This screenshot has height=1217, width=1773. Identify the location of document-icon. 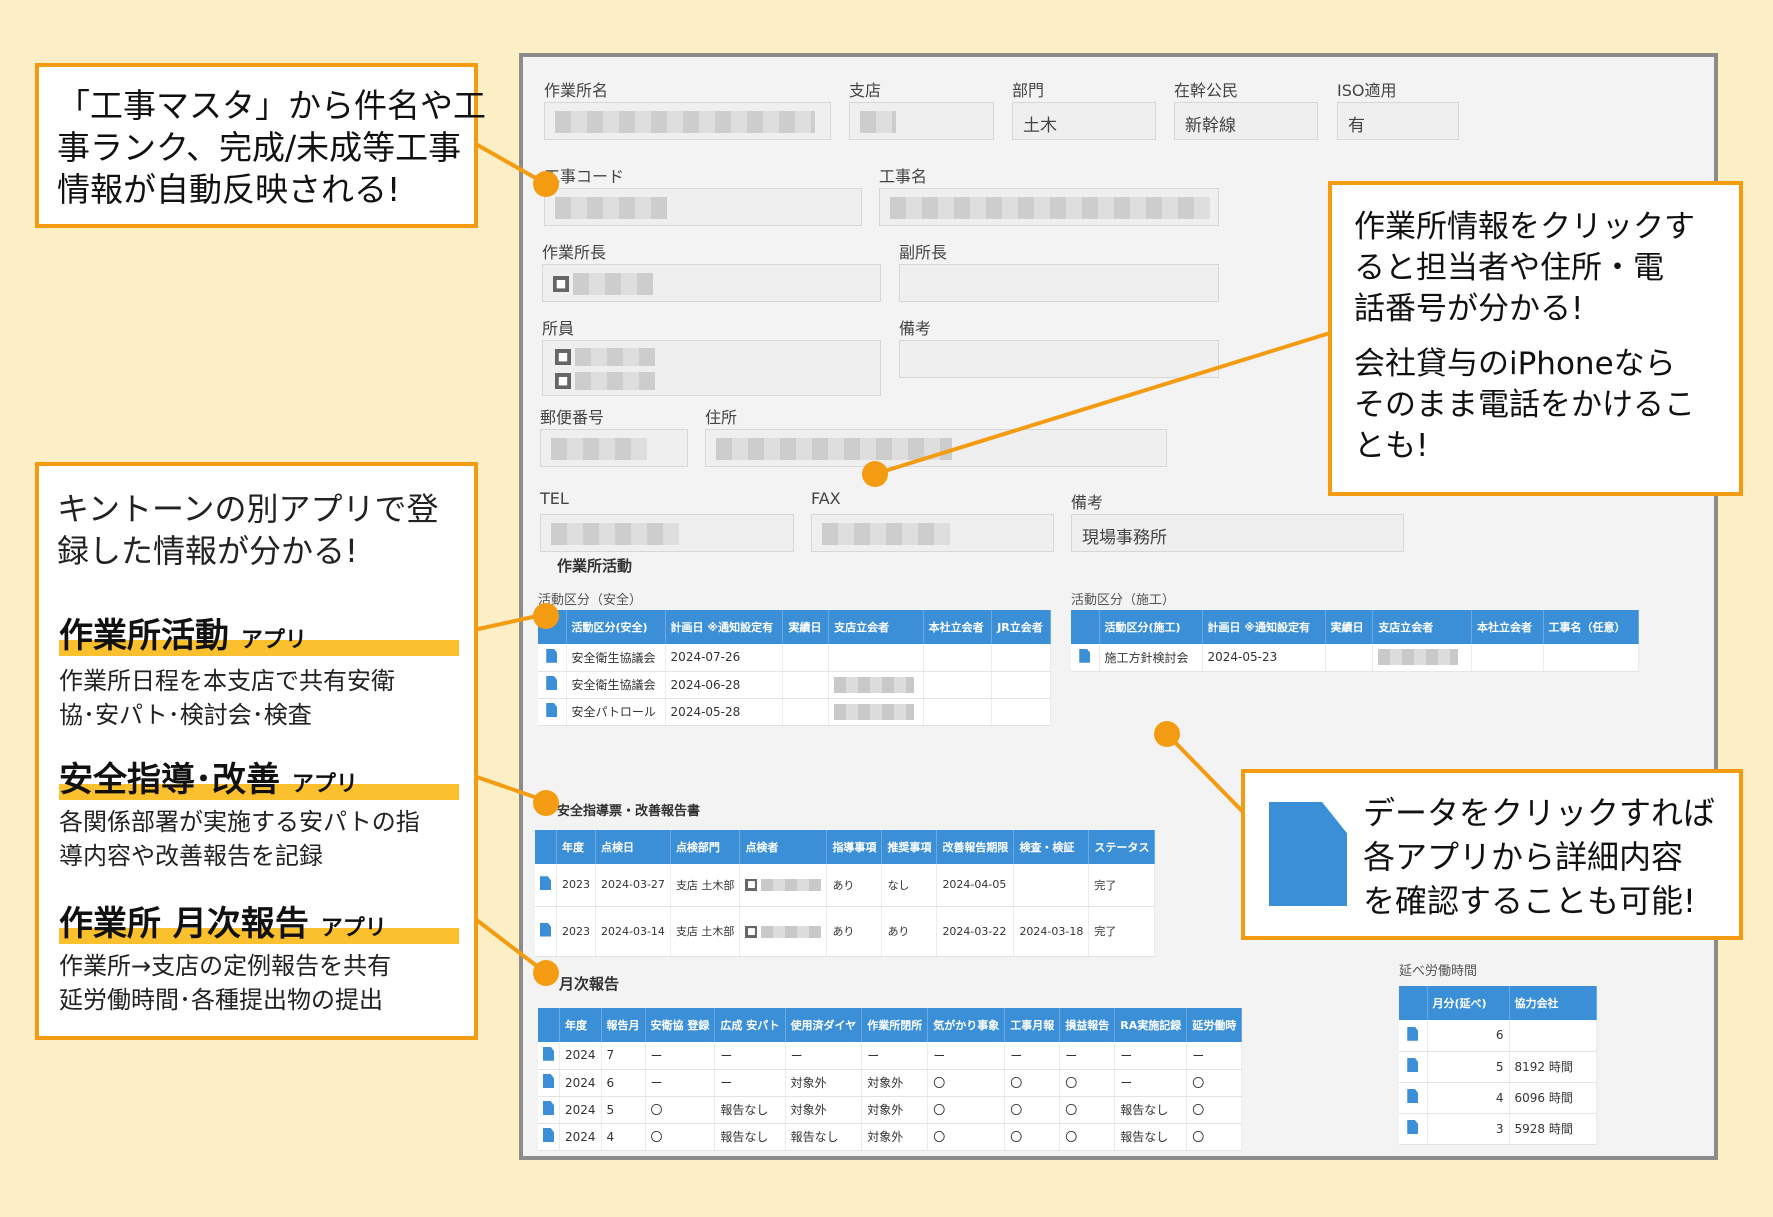
(1308, 854).